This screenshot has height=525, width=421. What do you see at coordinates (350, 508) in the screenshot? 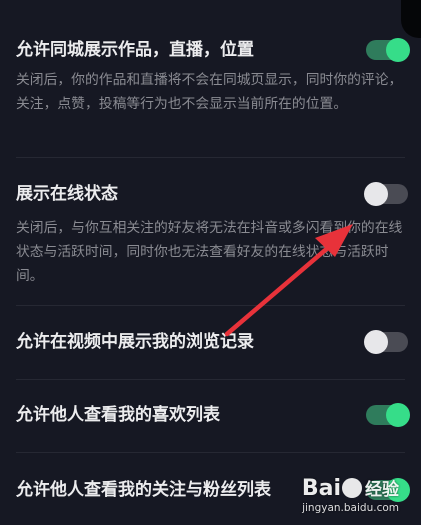
I see `watermark-url: jingyan.baidu.com` at bounding box center [350, 508].